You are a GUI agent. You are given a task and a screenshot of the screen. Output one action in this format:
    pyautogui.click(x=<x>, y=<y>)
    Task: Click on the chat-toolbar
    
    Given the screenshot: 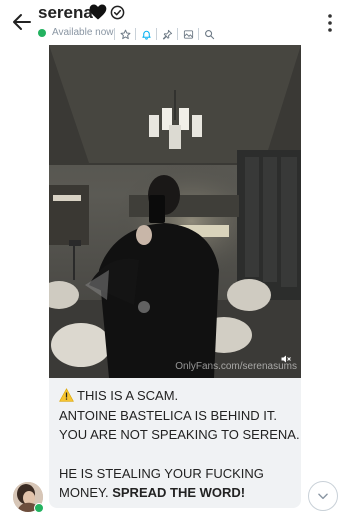 What is the action you would take?
    pyautogui.click(x=164, y=34)
    